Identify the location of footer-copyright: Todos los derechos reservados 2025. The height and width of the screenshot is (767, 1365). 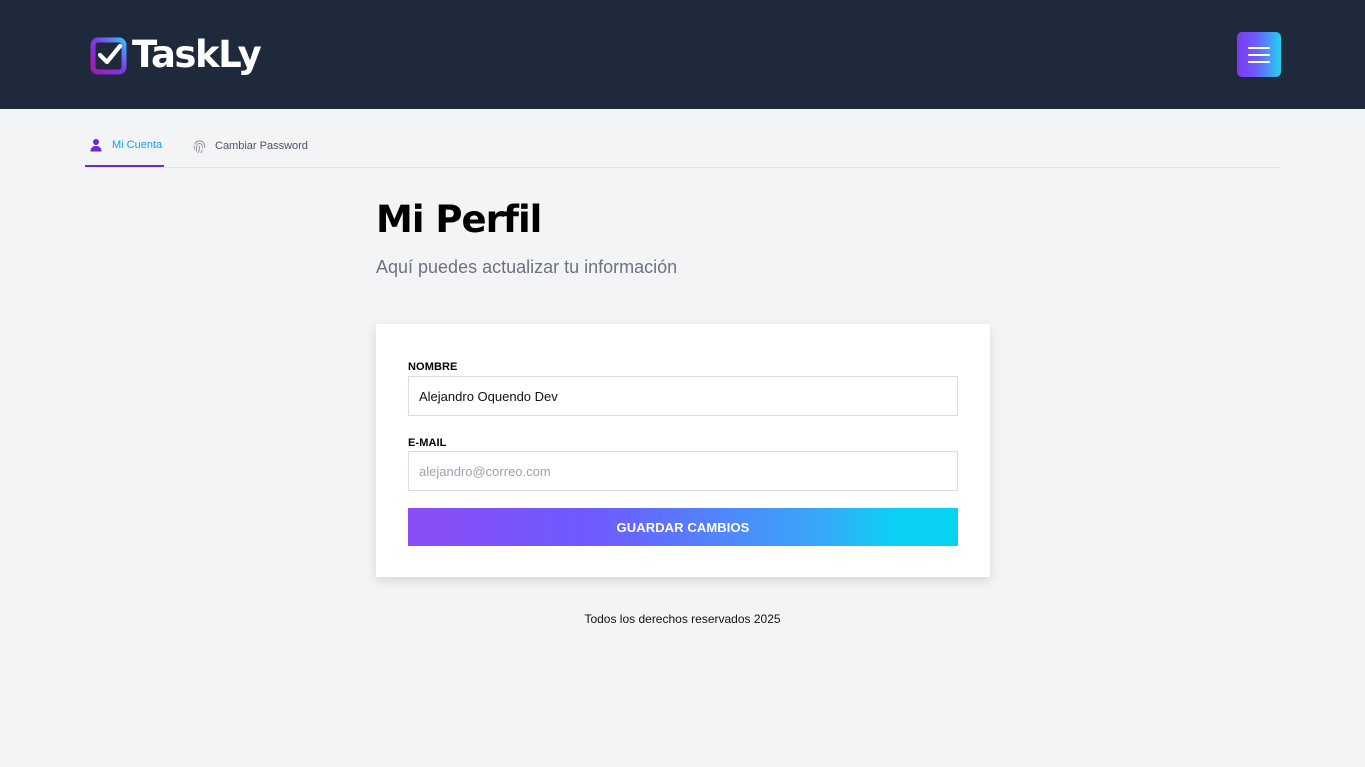
(682, 619).